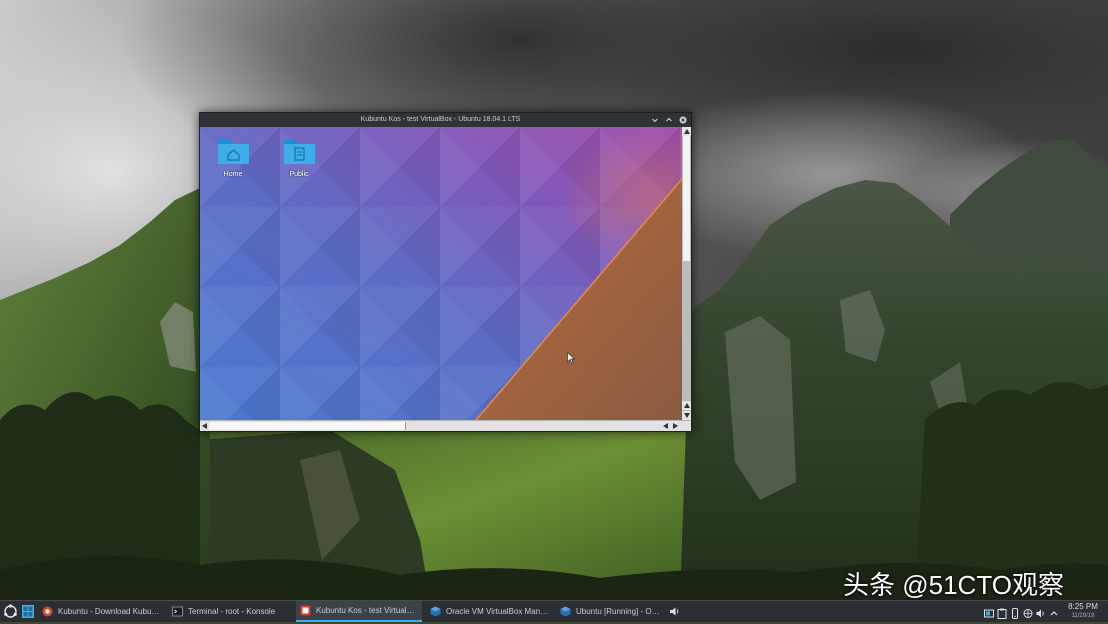  Describe the element at coordinates (1083, 616) in the screenshot. I see `clock-date: 11/29/19` at that location.